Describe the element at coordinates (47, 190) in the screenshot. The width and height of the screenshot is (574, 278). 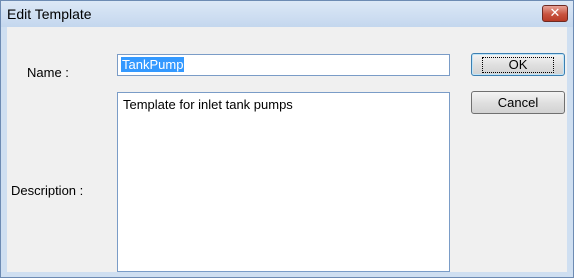
I see `description-label: Description :` at that location.